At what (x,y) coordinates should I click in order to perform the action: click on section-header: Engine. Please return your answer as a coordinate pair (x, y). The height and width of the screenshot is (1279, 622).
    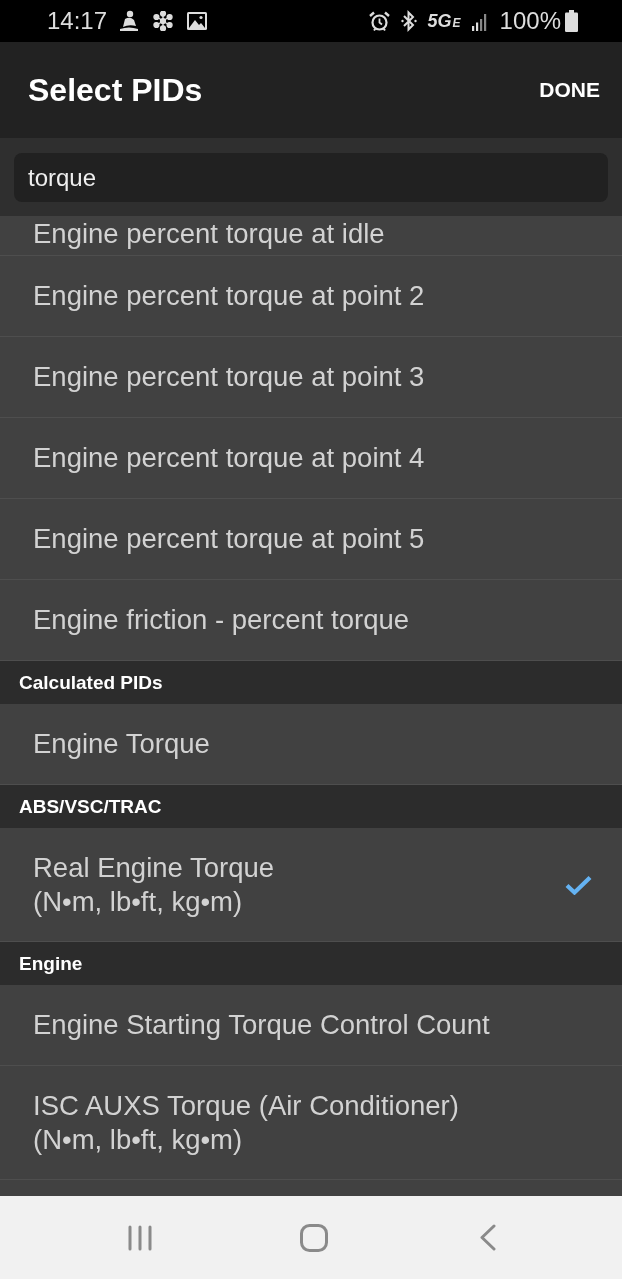
    Looking at the image, I should click on (311, 963).